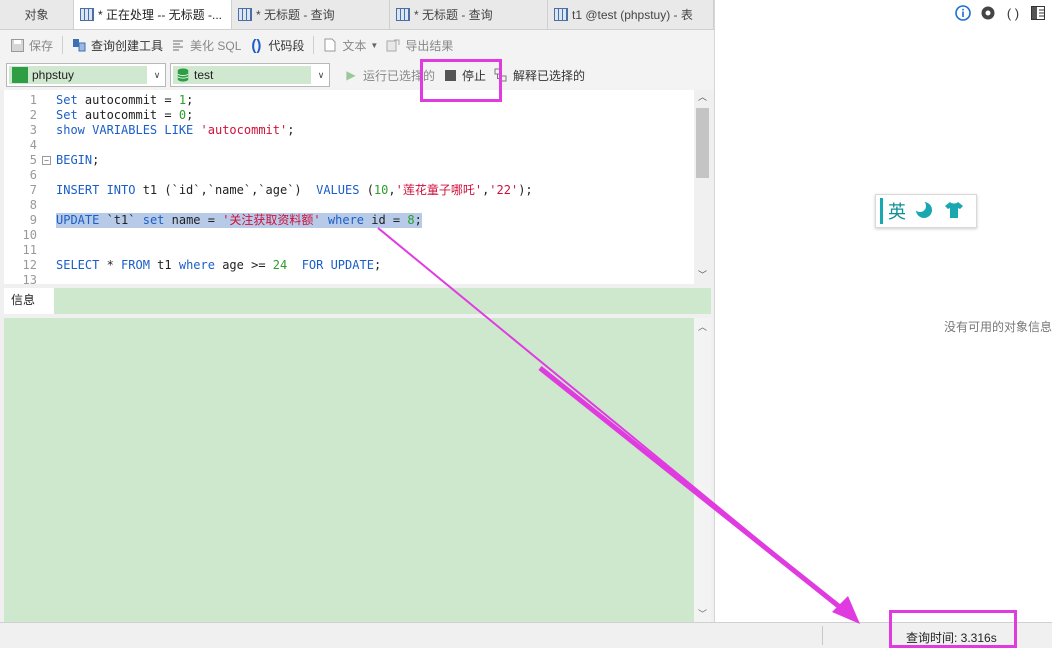 This screenshot has height=648, width=1052. What do you see at coordinates (78, 265) in the screenshot?
I see `code-token: SELECT` at bounding box center [78, 265].